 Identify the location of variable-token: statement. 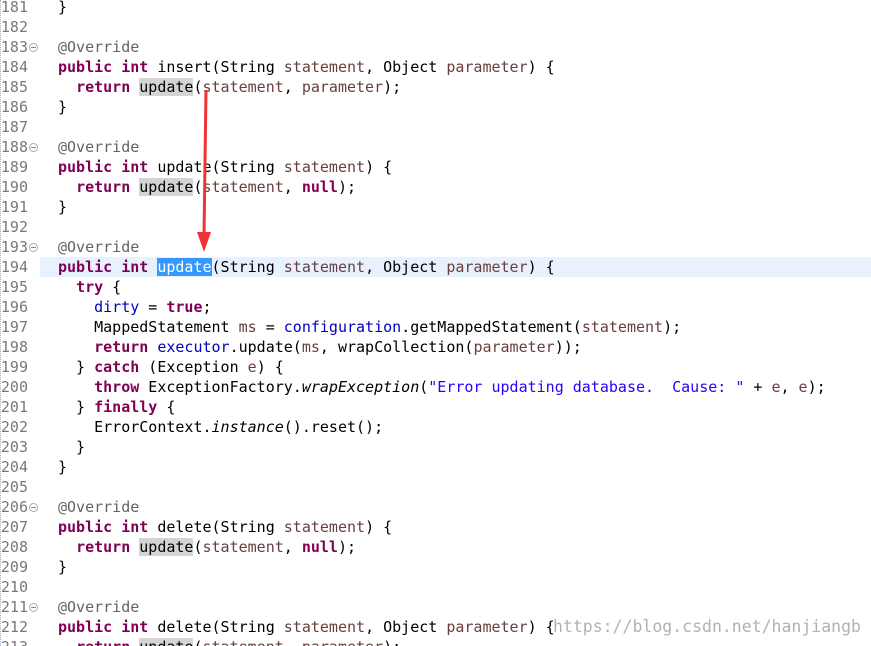
(243, 547).